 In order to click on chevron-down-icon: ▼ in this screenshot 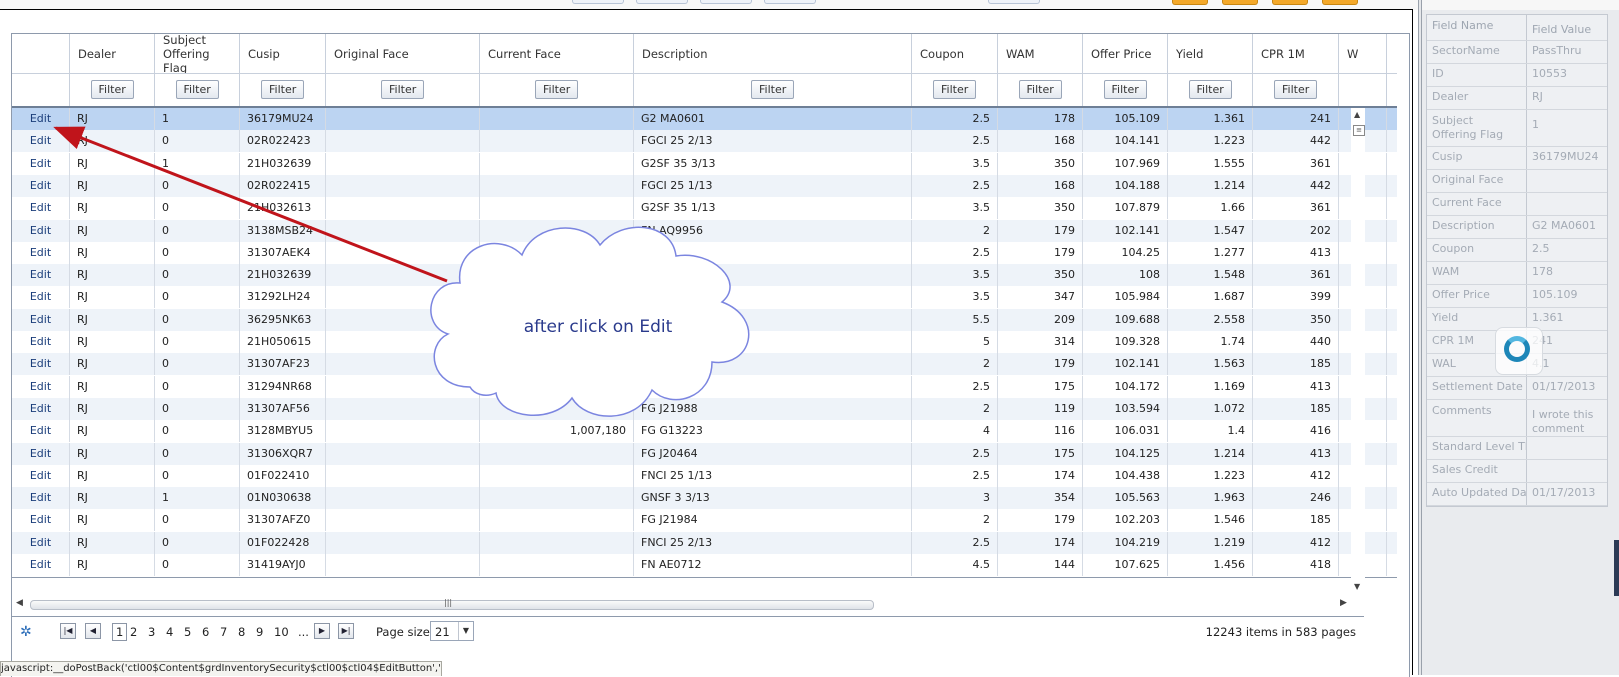, I will do `click(465, 631)`.